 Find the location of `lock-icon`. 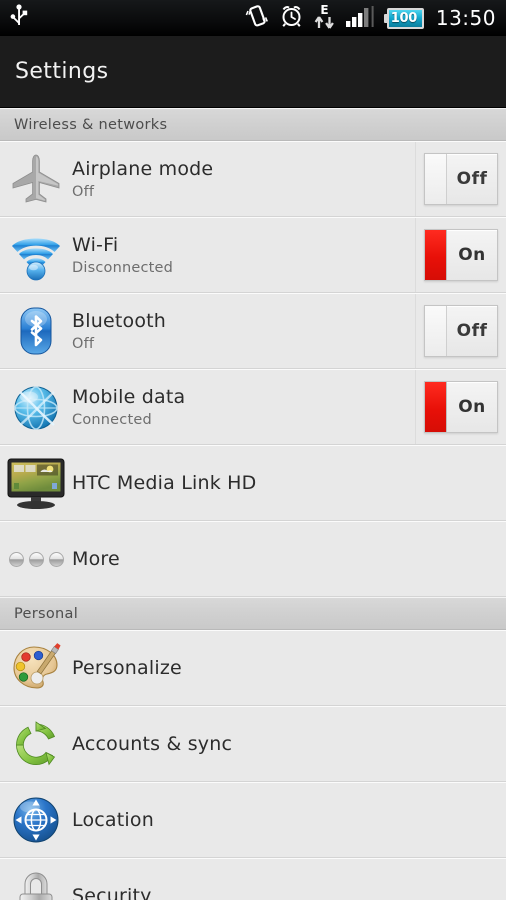

lock-icon is located at coordinates (36, 883).